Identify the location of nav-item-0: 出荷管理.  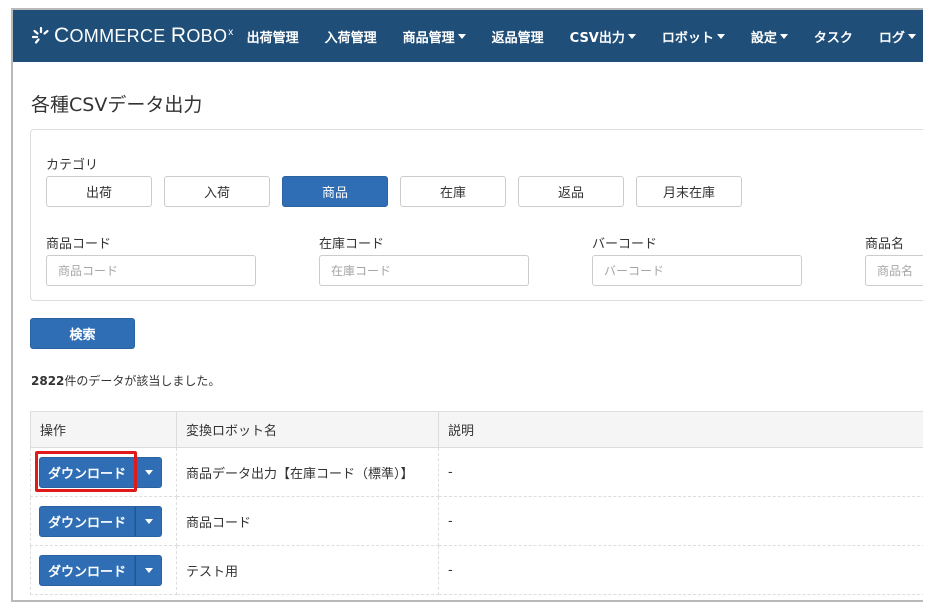
(273, 36).